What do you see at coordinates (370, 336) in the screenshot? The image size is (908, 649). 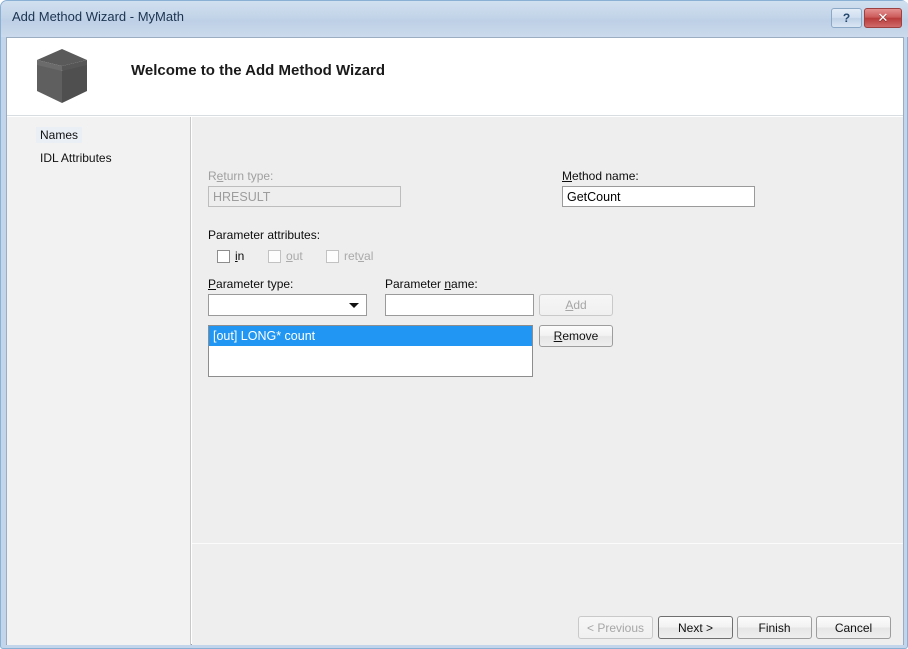 I see `list-item: [out] LONG* count` at bounding box center [370, 336].